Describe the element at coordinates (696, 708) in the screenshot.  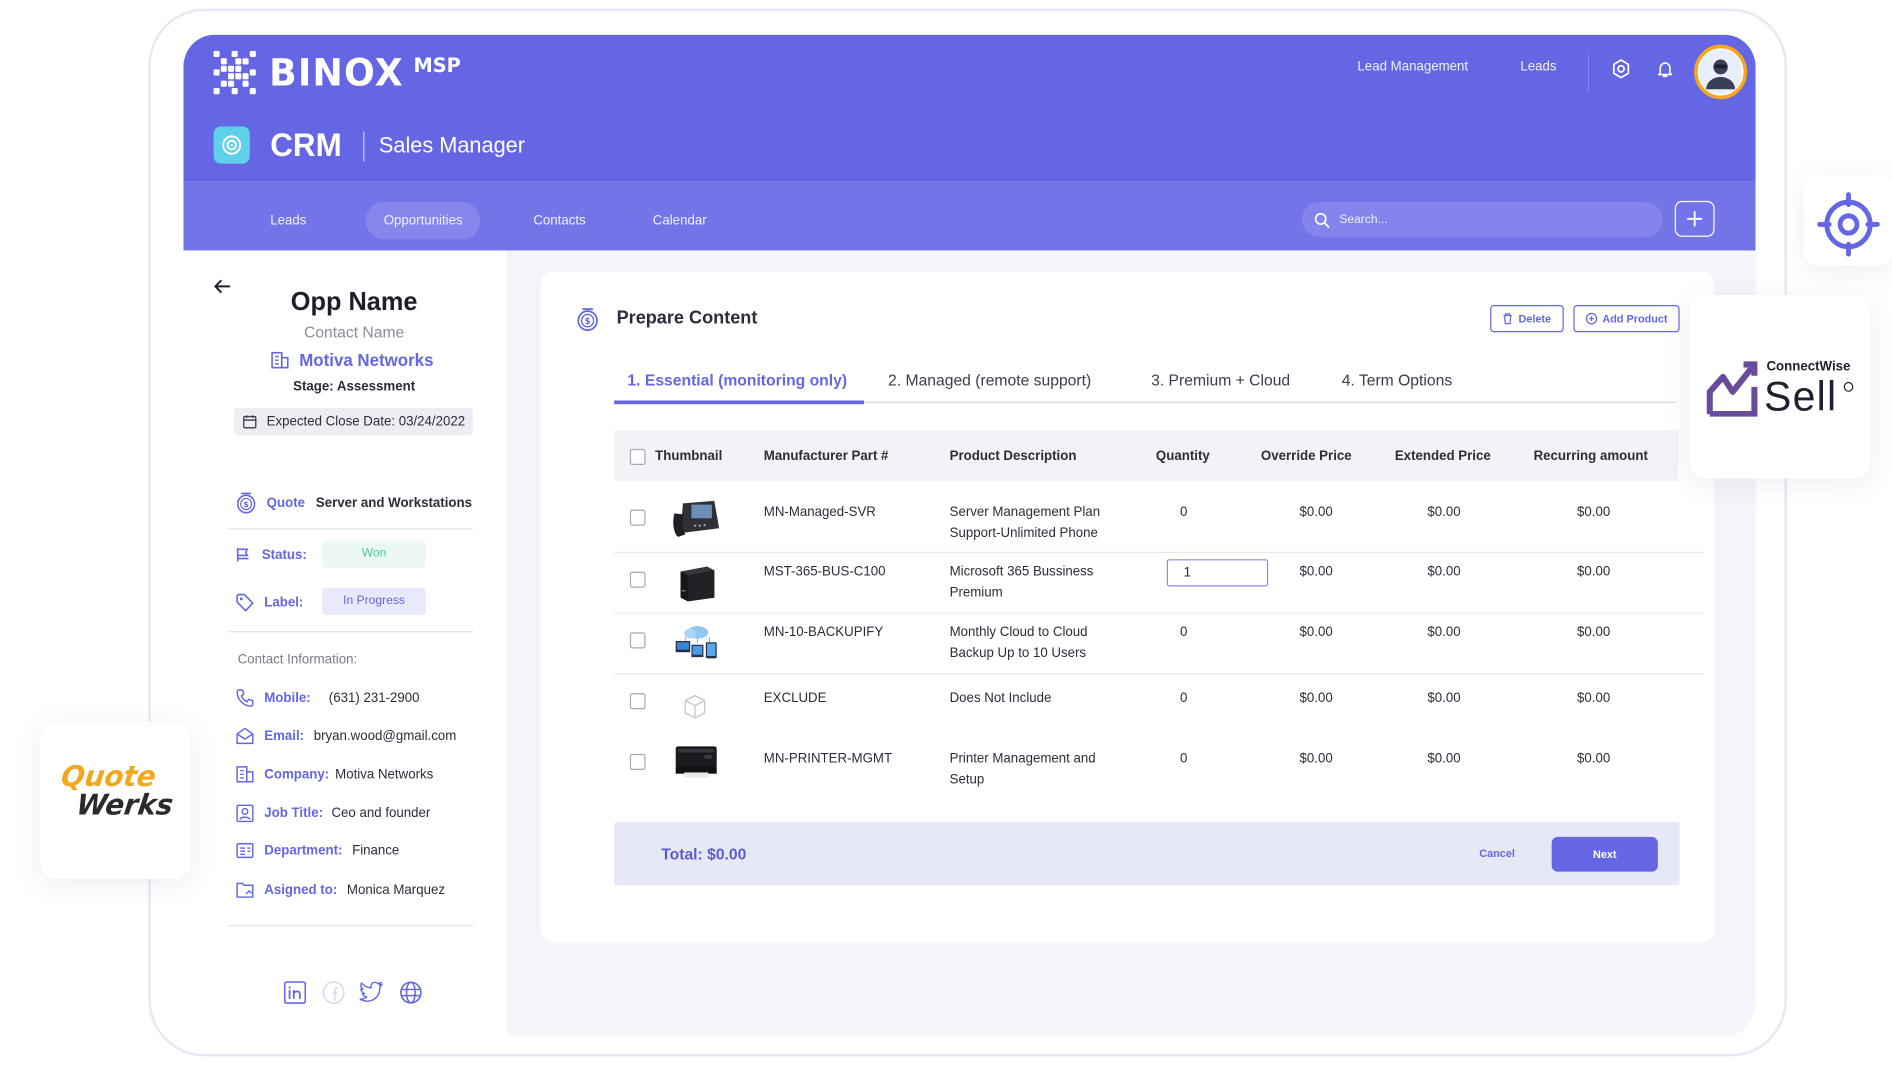
I see `empty-box-thumbnail` at that location.